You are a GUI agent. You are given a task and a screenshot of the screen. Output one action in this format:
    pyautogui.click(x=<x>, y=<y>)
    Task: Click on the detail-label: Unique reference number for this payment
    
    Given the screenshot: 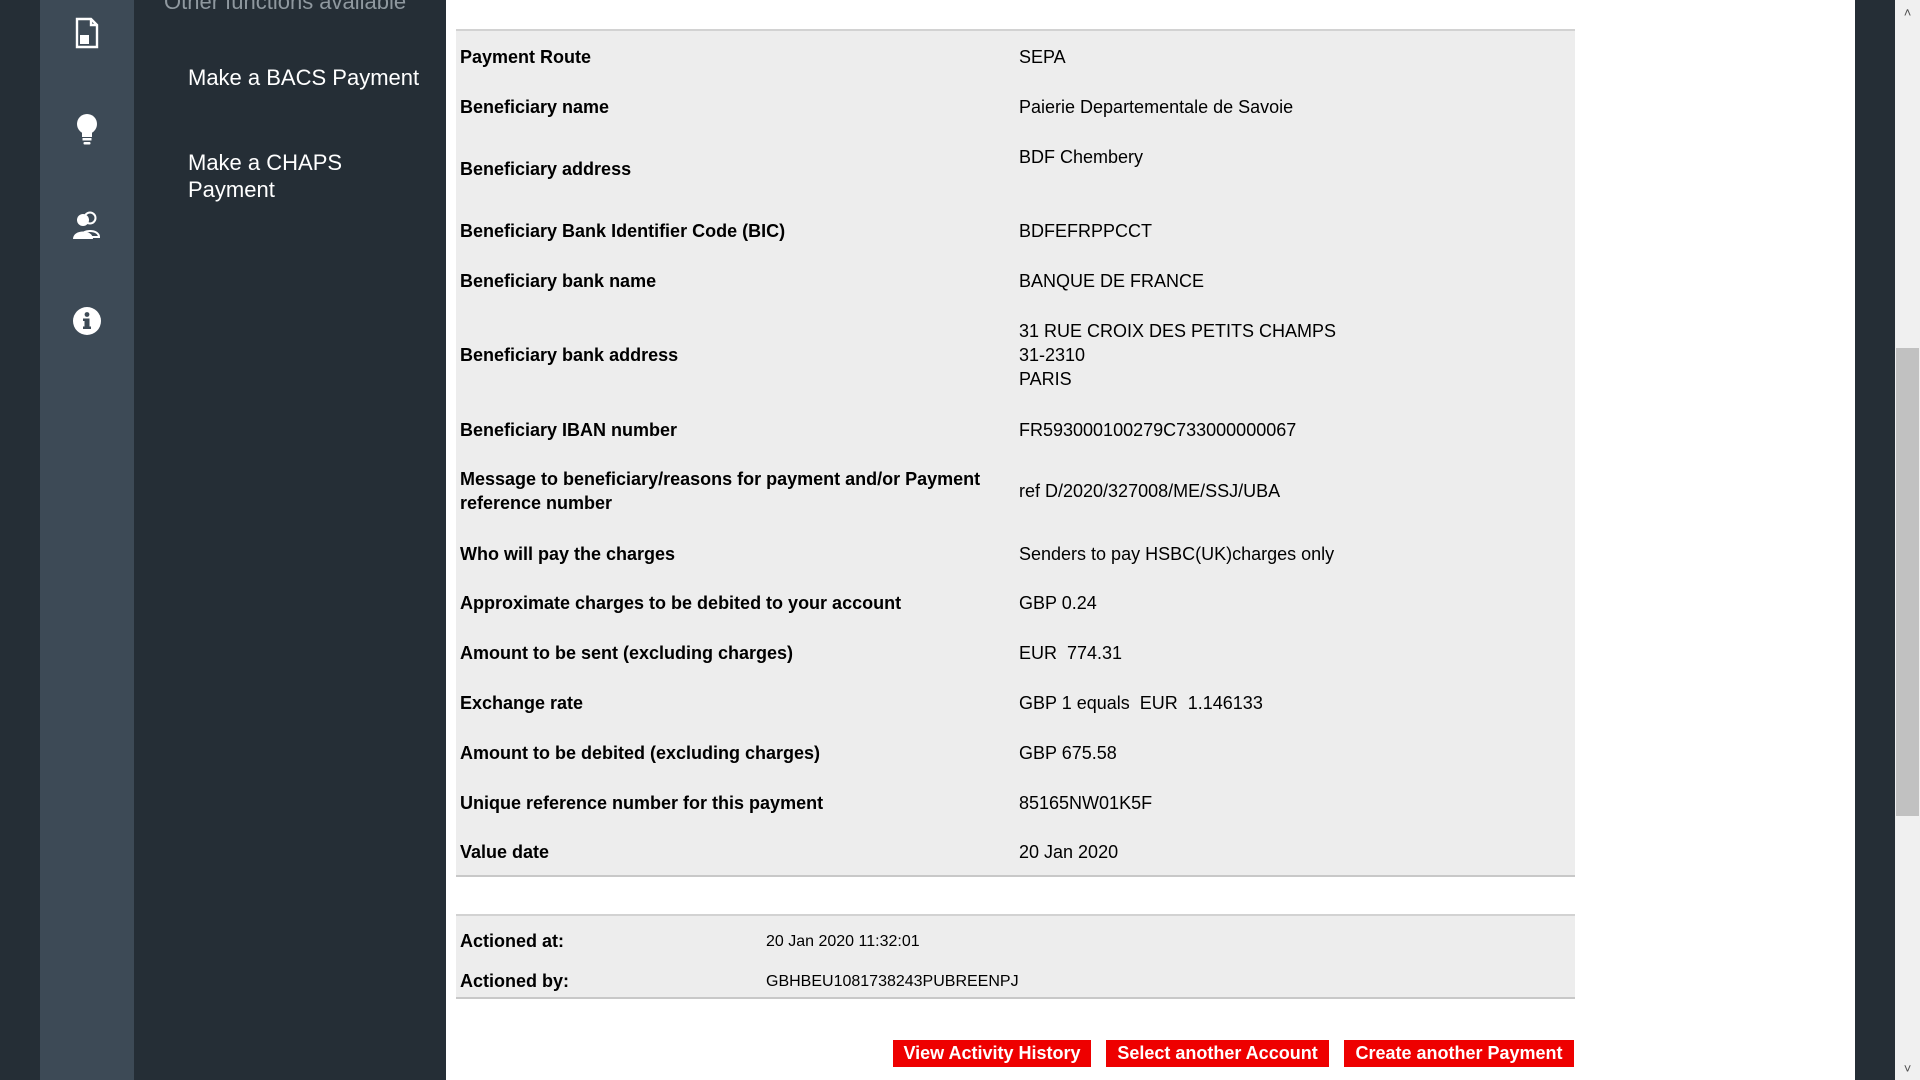 What is the action you would take?
    pyautogui.click(x=642, y=803)
    